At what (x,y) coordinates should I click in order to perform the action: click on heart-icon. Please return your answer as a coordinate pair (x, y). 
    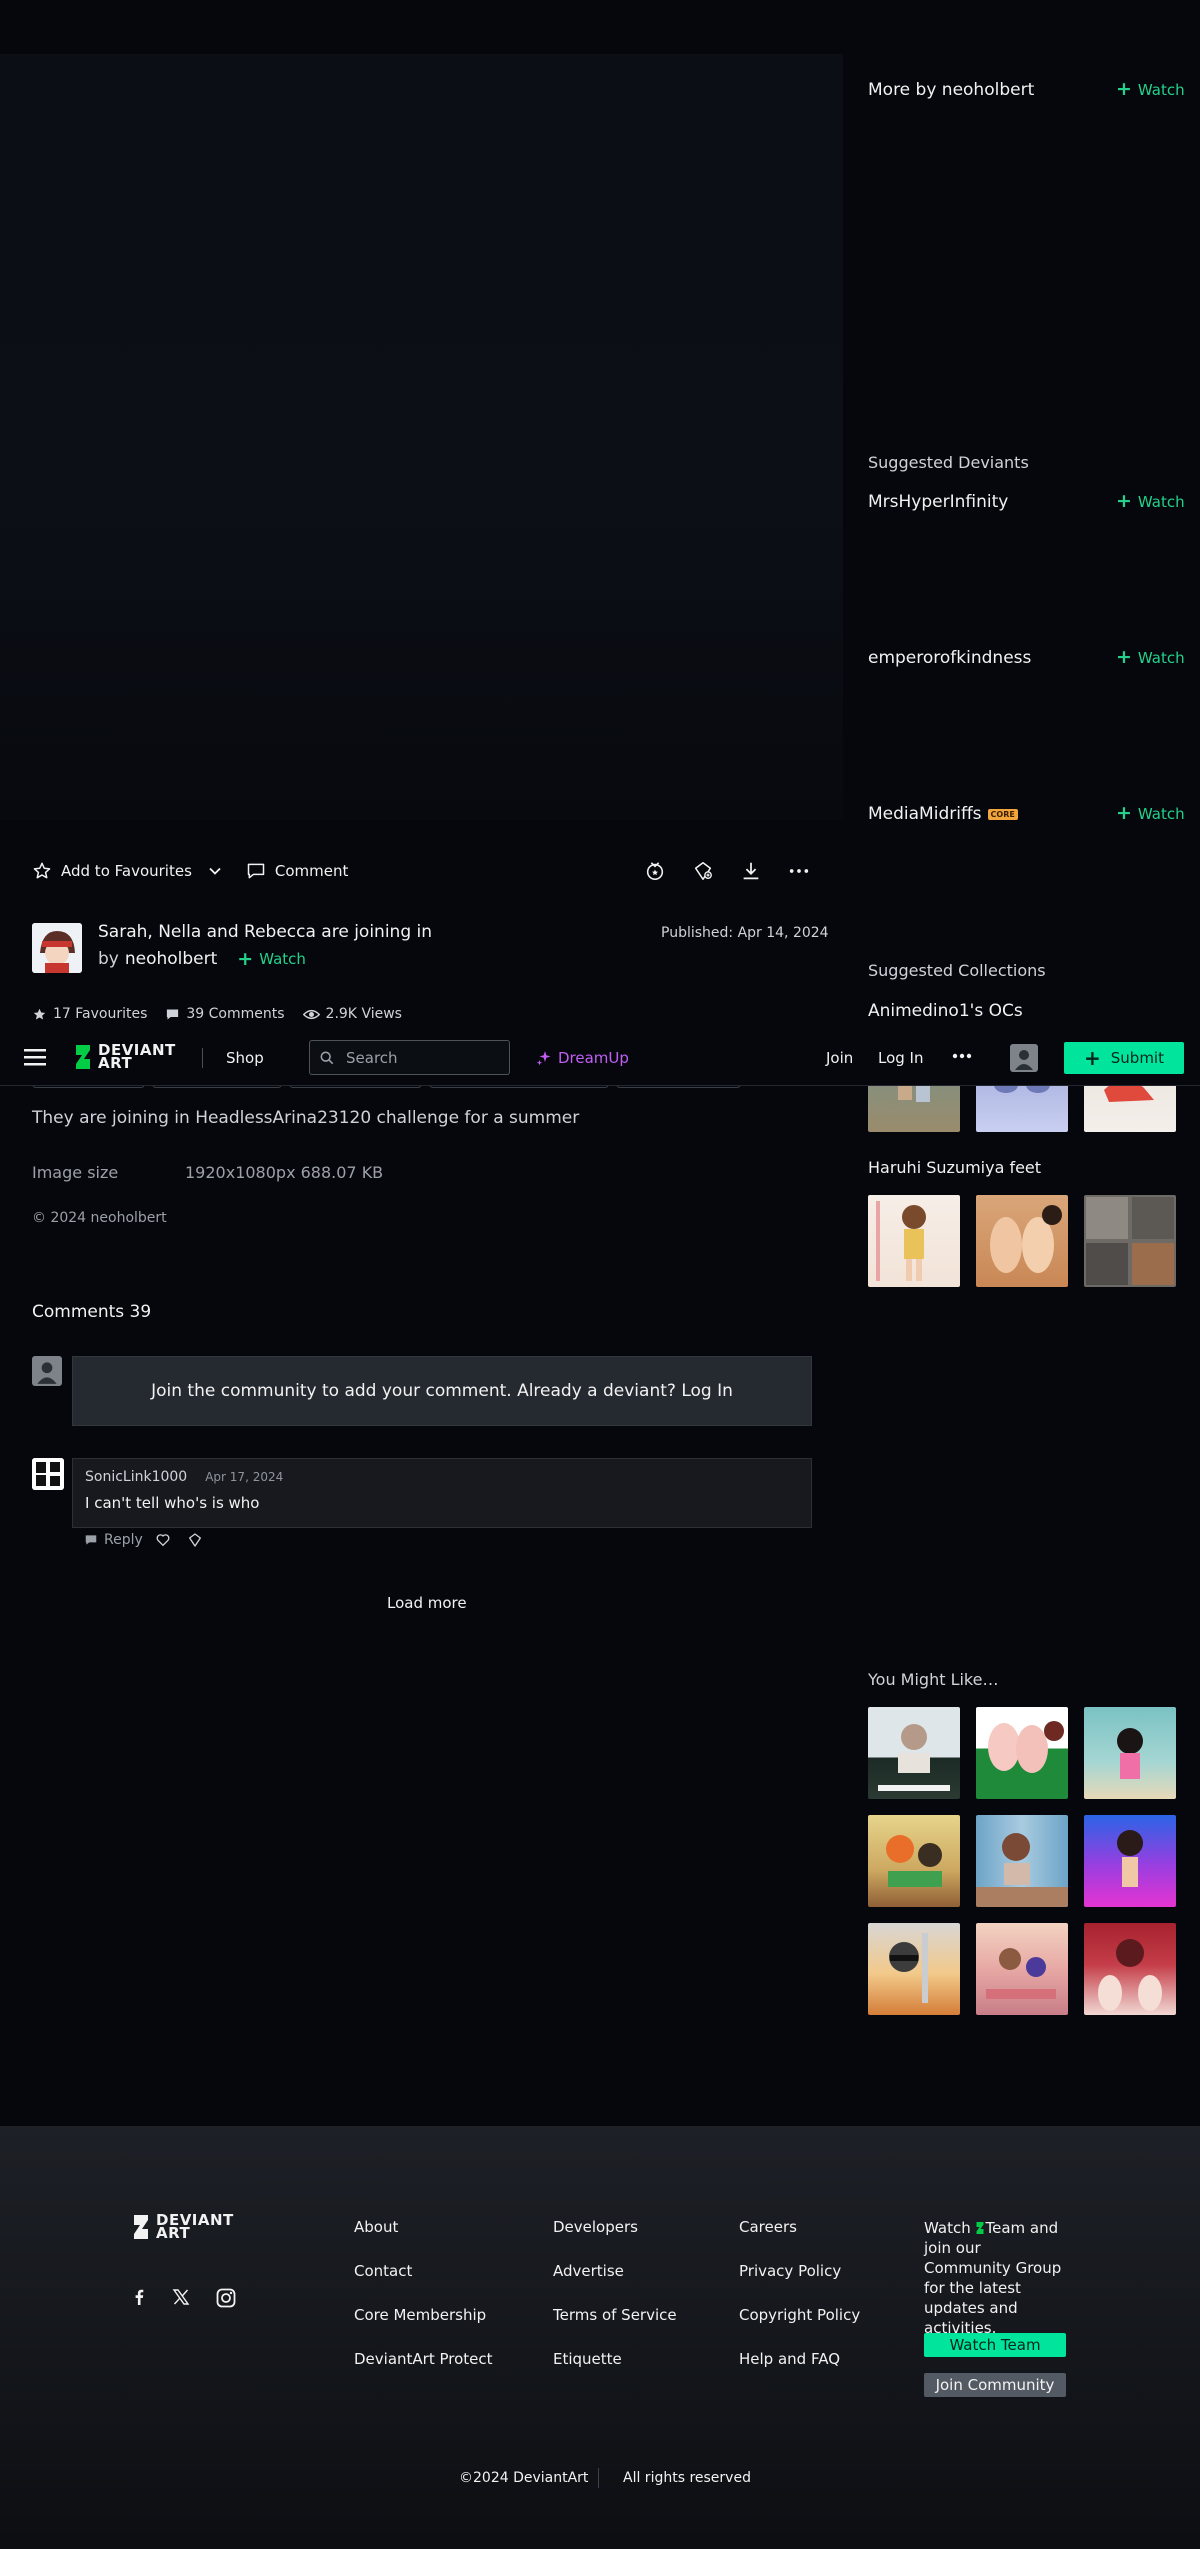
    Looking at the image, I should click on (163, 1540).